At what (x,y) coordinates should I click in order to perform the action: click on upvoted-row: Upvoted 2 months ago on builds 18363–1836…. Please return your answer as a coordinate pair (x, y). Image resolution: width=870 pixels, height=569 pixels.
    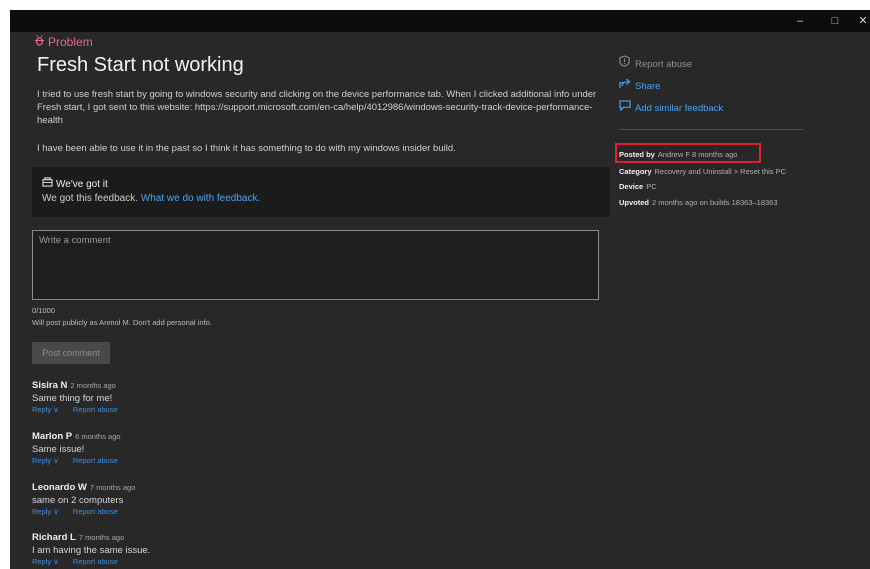
    Looking at the image, I should click on (698, 202).